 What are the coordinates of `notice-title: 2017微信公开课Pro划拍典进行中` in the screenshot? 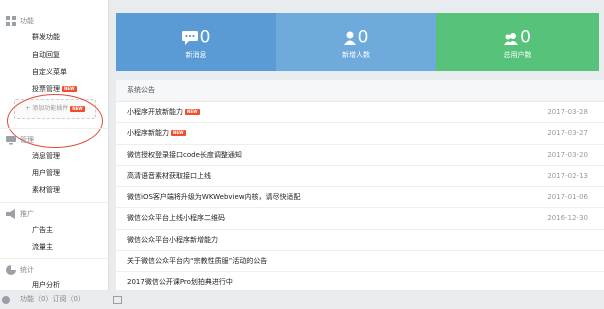 It's located at (180, 282).